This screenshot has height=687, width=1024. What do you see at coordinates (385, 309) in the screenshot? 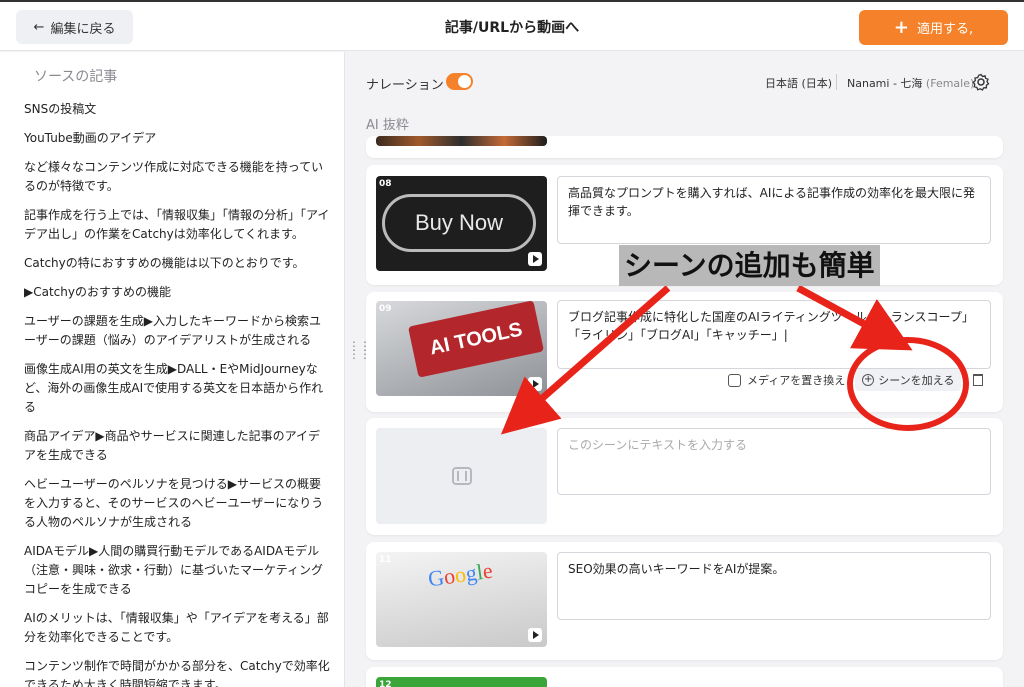
I see `scene-number: 09` at bounding box center [385, 309].